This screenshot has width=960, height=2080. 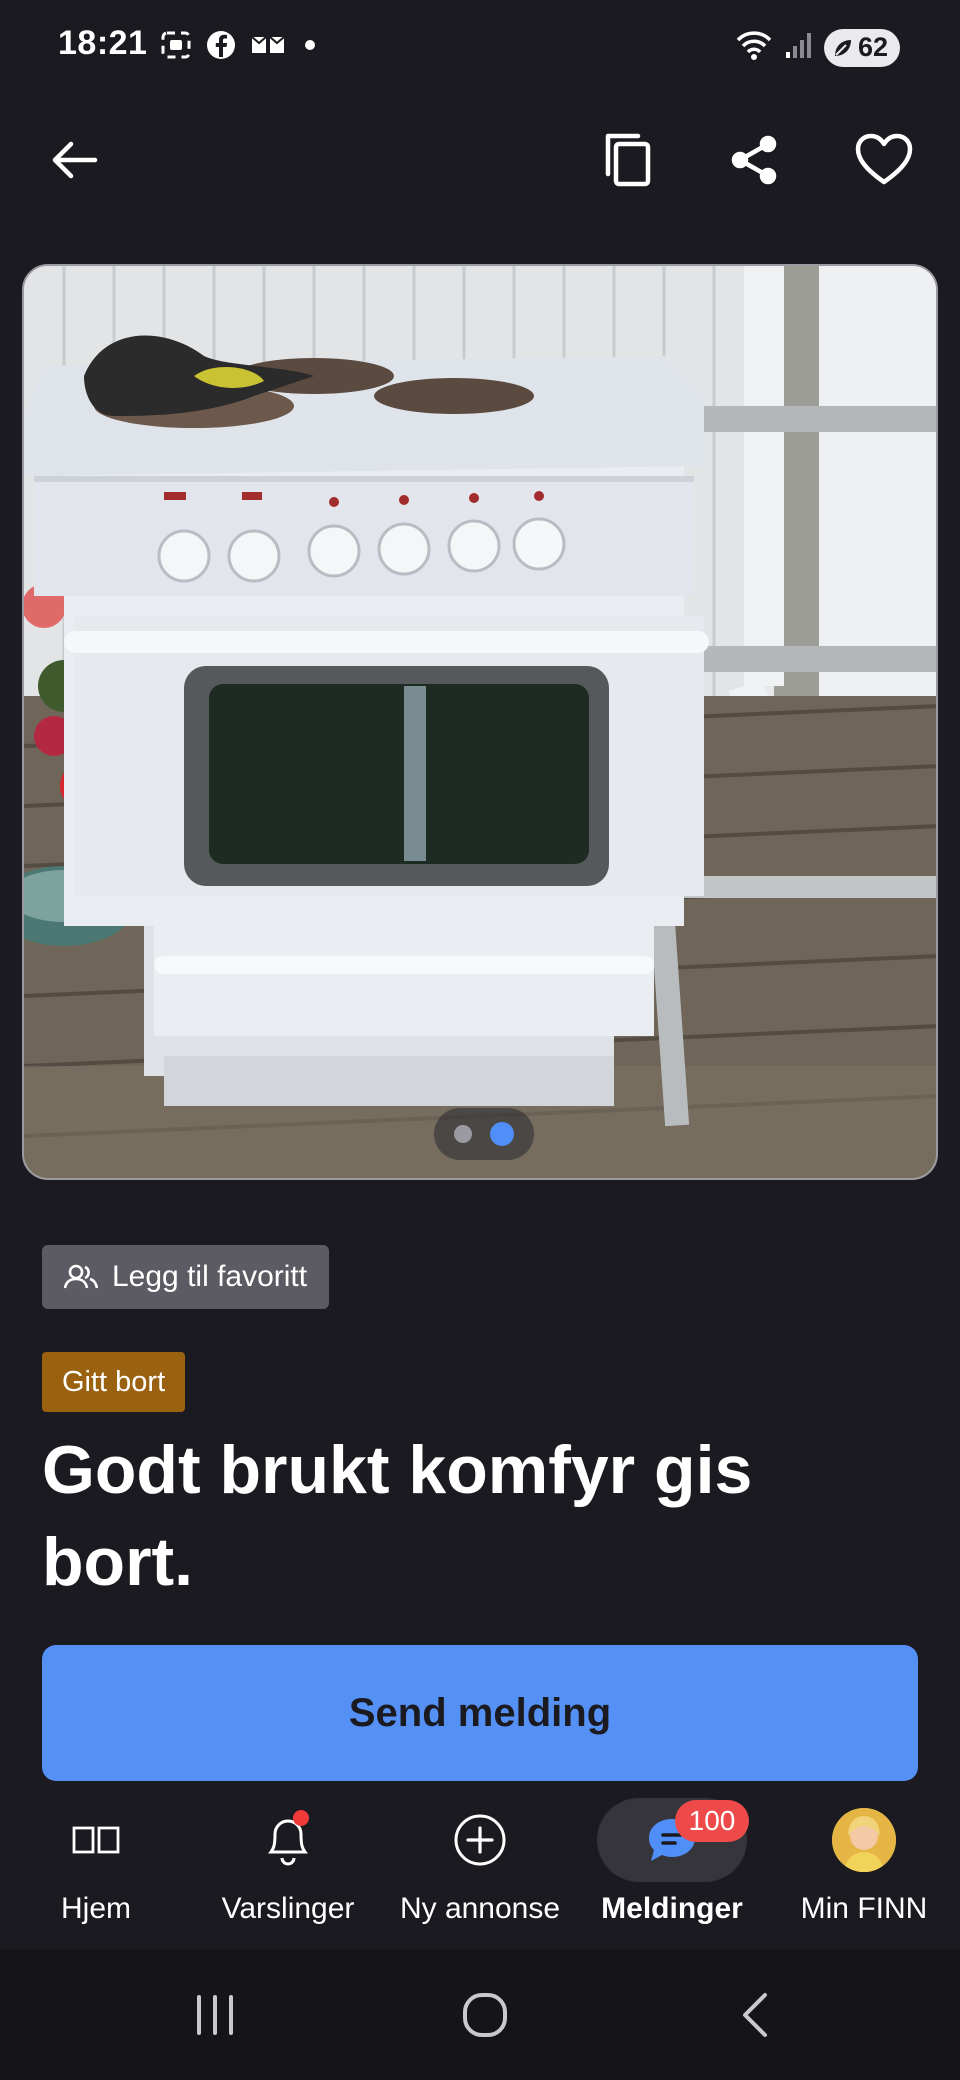 What do you see at coordinates (672, 1908) in the screenshot?
I see `nav-label-messages: Meldinger` at bounding box center [672, 1908].